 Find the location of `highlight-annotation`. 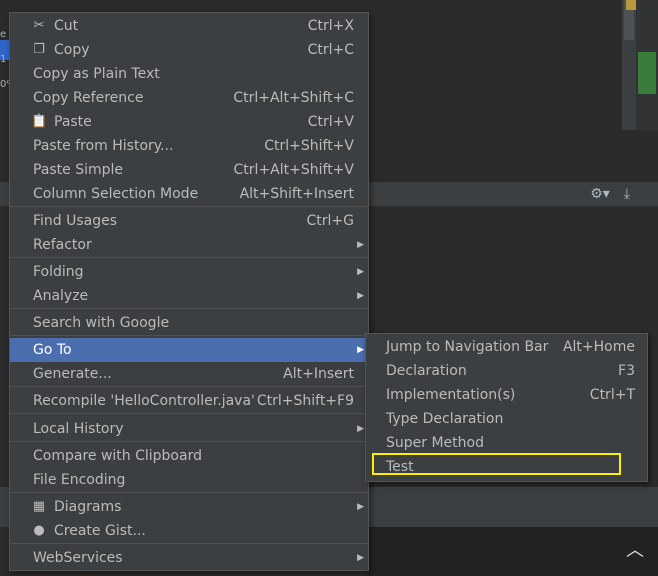

highlight-annotation is located at coordinates (496, 464).